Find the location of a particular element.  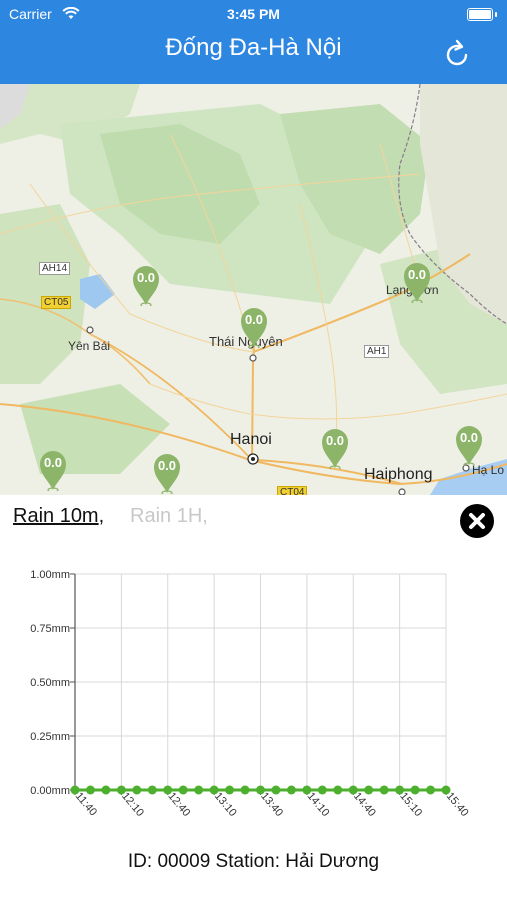

battery-icon is located at coordinates (482, 14).